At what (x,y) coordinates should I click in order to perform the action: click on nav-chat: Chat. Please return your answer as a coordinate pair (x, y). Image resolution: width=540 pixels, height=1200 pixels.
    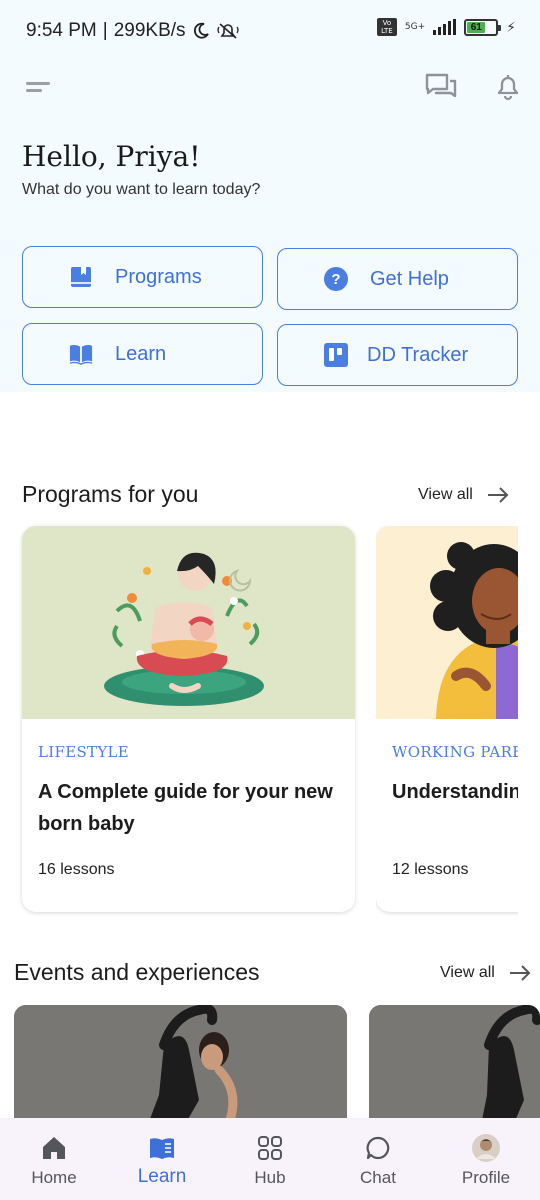
    Looking at the image, I should click on (378, 1159).